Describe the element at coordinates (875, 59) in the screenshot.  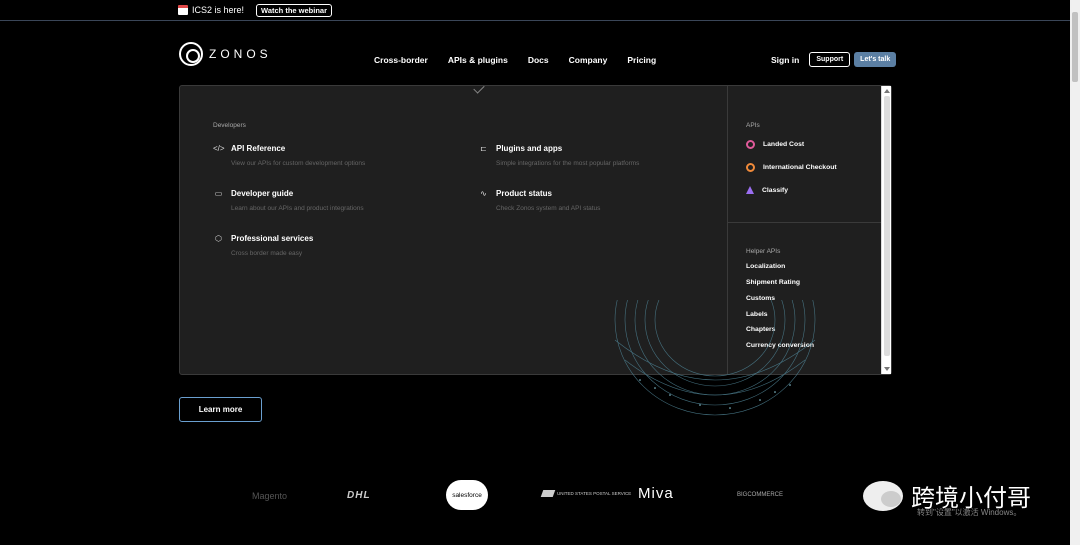
I see `lets-talk-button: Let's talk` at that location.